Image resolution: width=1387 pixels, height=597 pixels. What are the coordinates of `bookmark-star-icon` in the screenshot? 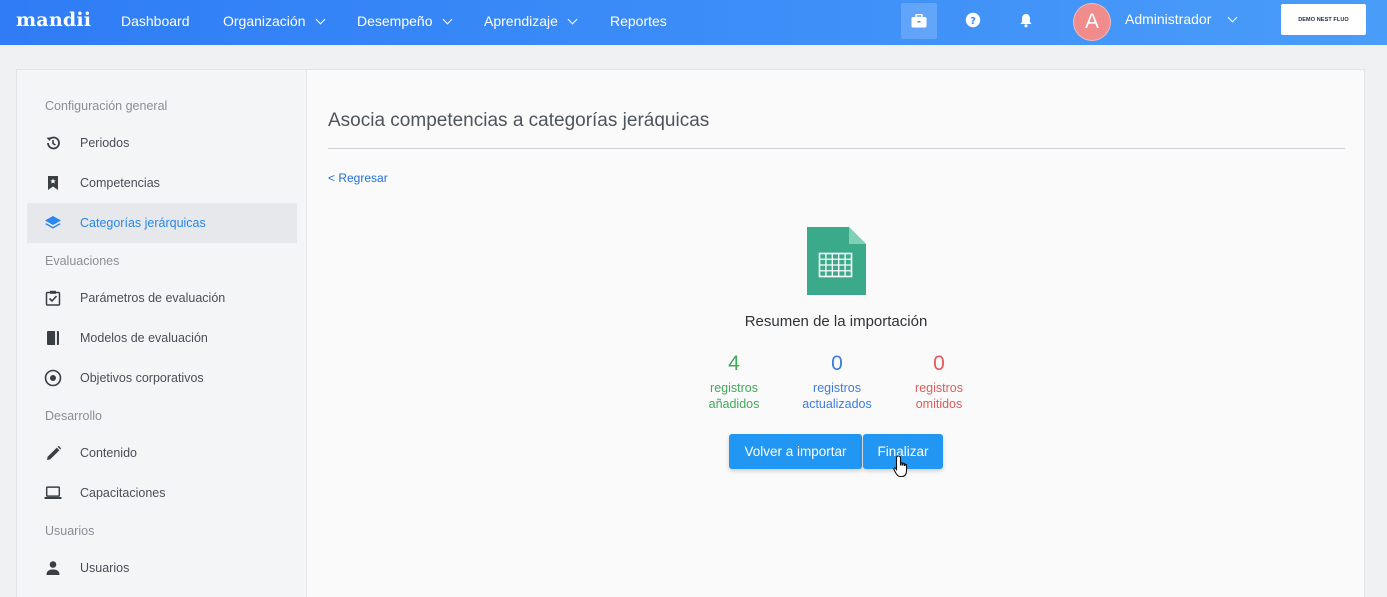 It's located at (53, 183).